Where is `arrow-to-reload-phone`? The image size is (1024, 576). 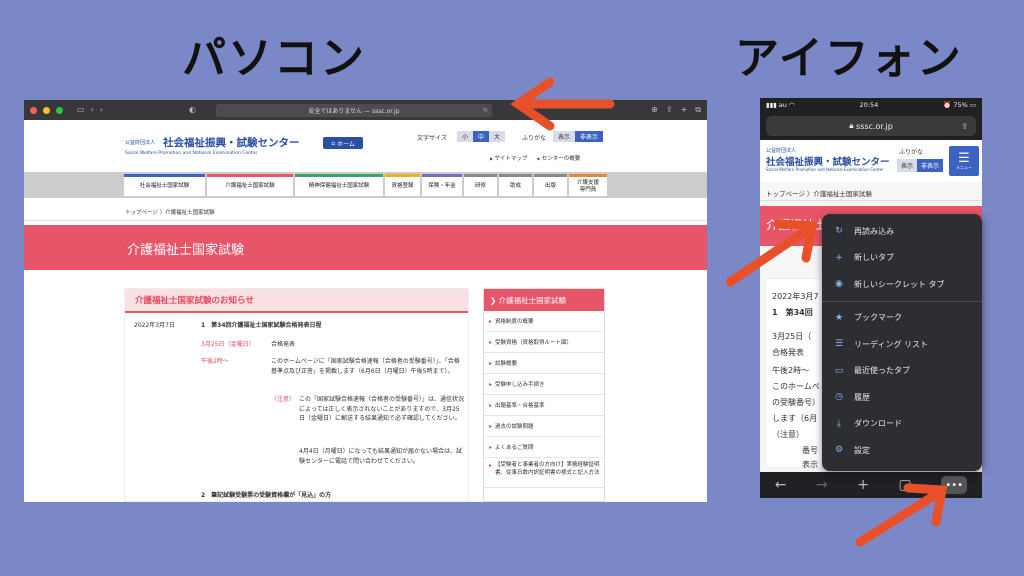
arrow-to-reload-phone is located at coordinates (771, 253).